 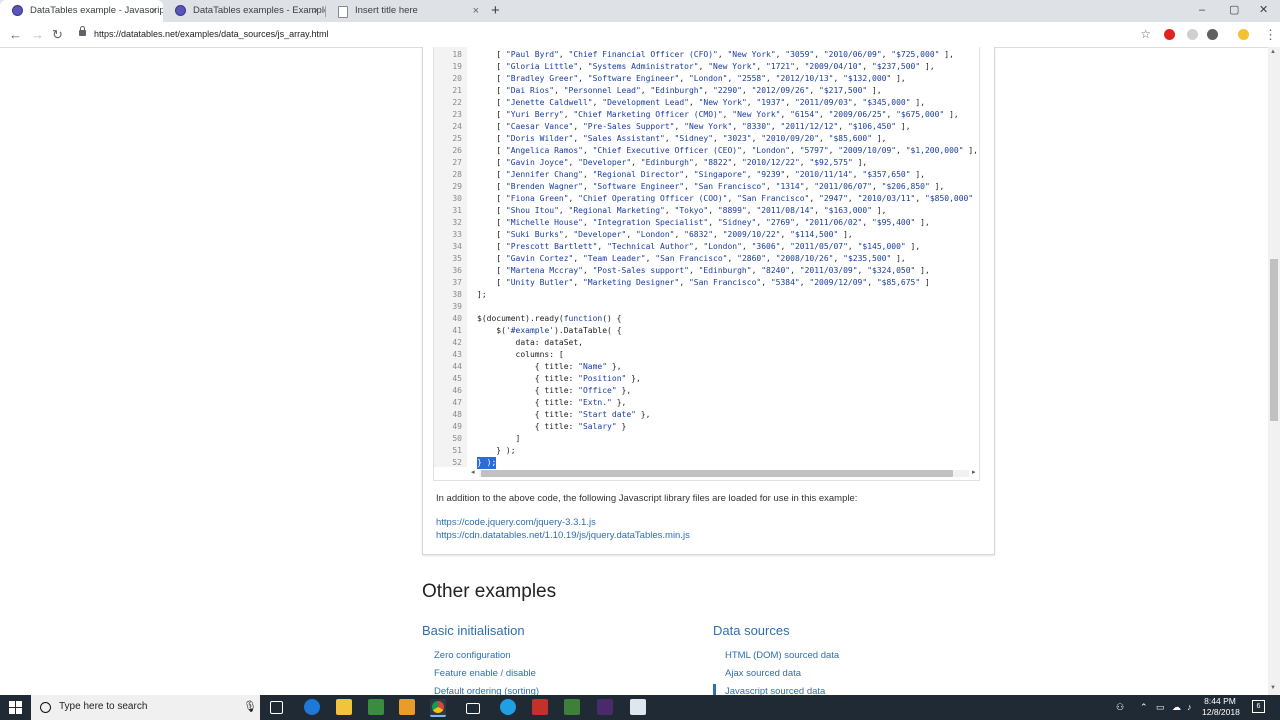 What do you see at coordinates (1263, 11) in the screenshot?
I see `close-window-button: ✕` at bounding box center [1263, 11].